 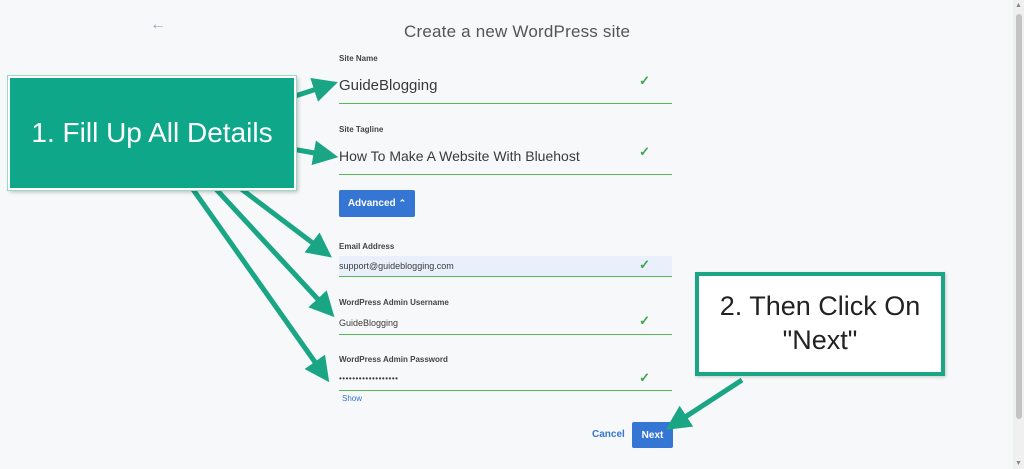 What do you see at coordinates (459, 156) in the screenshot?
I see `site-tagline-input: How To Make A Website With Bluehost` at bounding box center [459, 156].